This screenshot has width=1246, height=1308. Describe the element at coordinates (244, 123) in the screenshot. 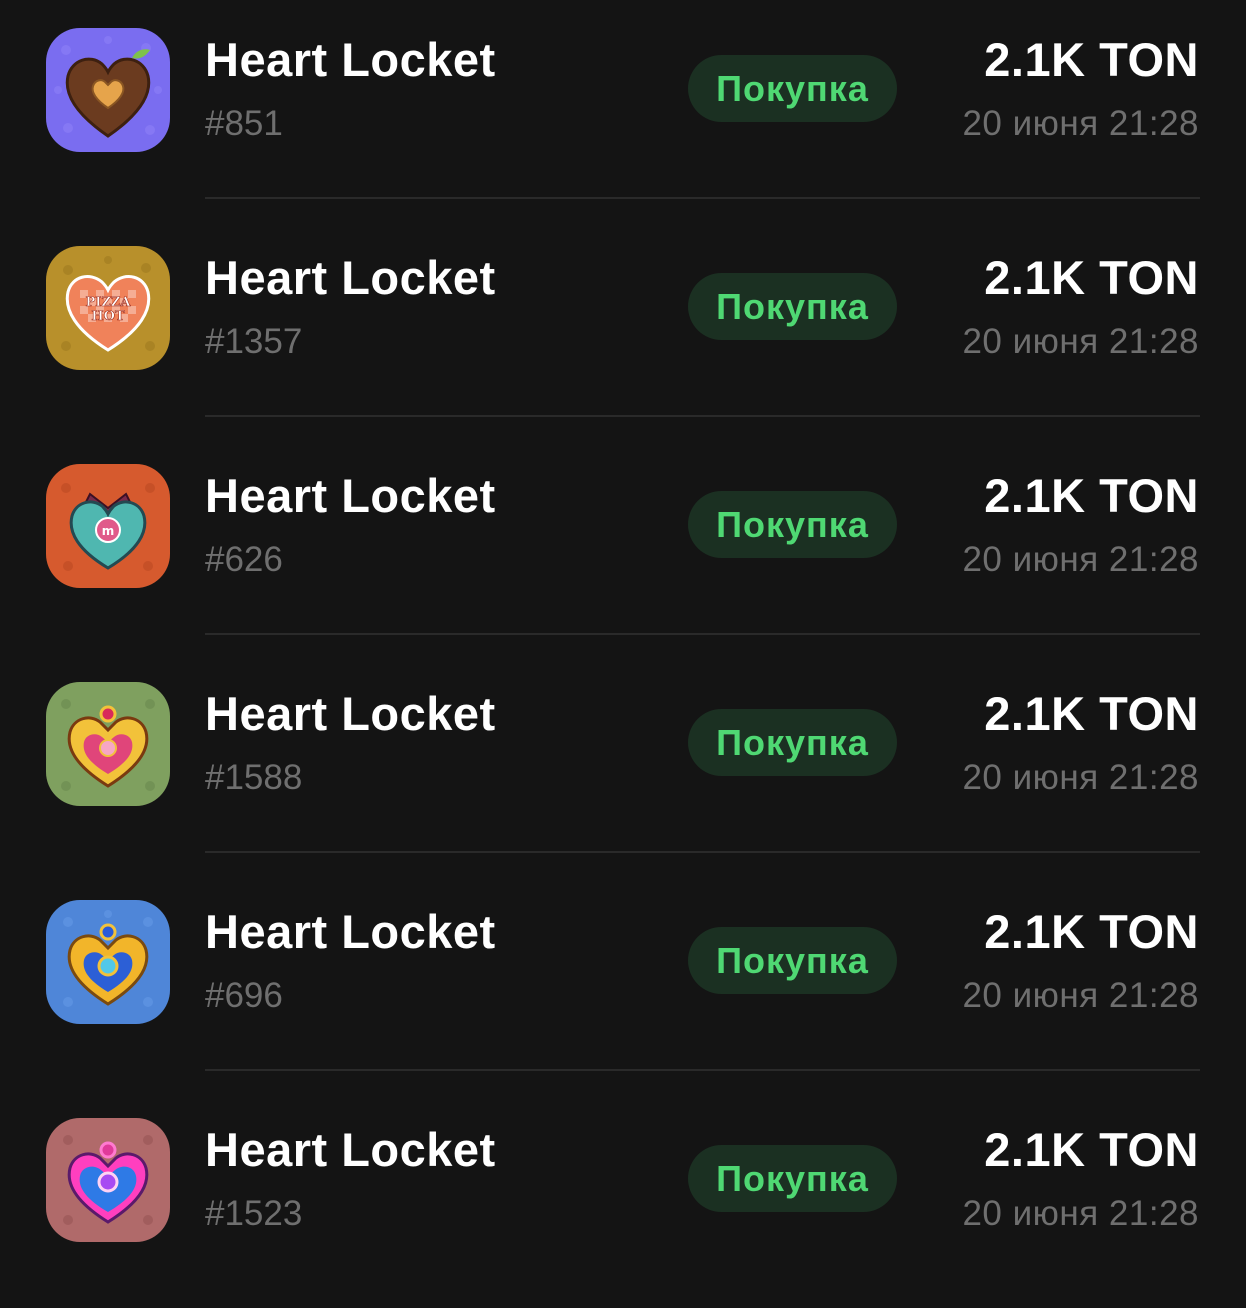

I see `gift-number: #851` at that location.